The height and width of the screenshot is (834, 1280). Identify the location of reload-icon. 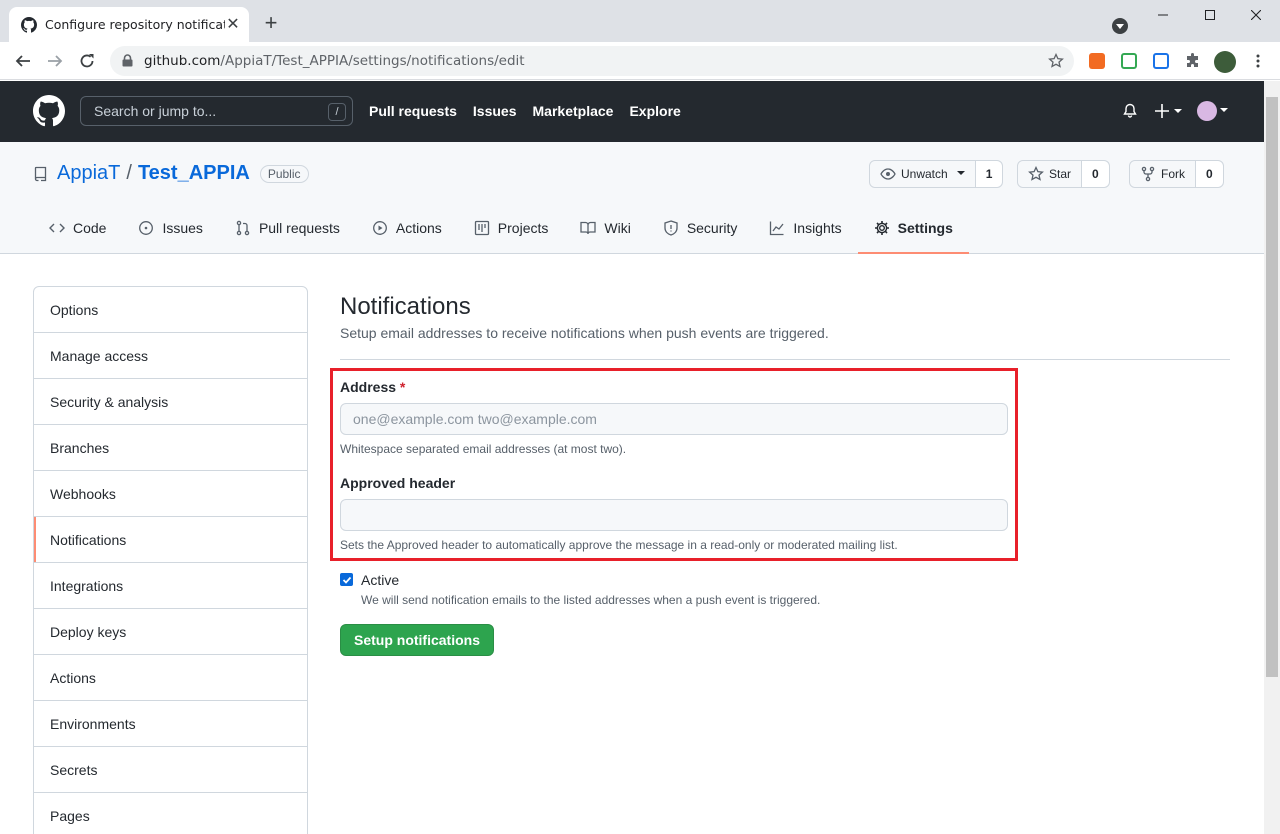
(87, 61).